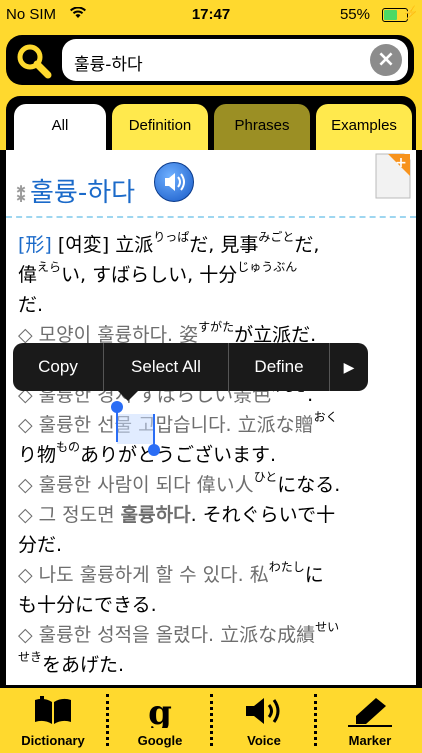 The width and height of the screenshot is (422, 753). I want to click on status-bar: No SIM 17:47 55% ⚡, so click(211, 15).